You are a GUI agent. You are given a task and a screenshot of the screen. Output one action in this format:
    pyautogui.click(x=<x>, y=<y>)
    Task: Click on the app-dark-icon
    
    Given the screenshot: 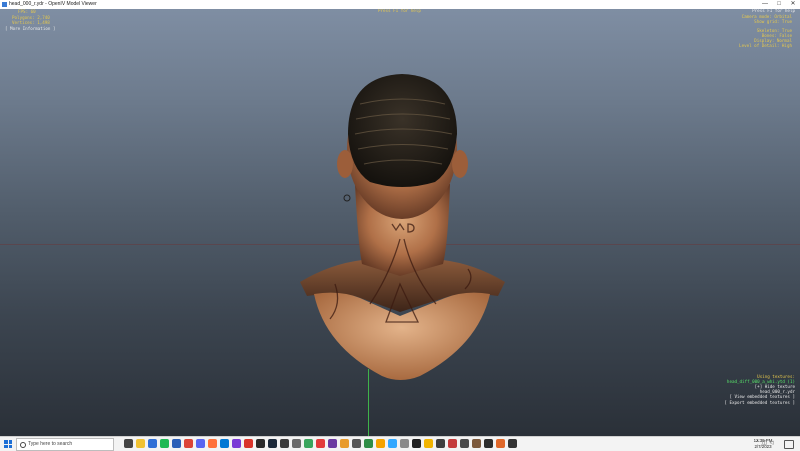 What is the action you would take?
    pyautogui.click(x=260, y=443)
    